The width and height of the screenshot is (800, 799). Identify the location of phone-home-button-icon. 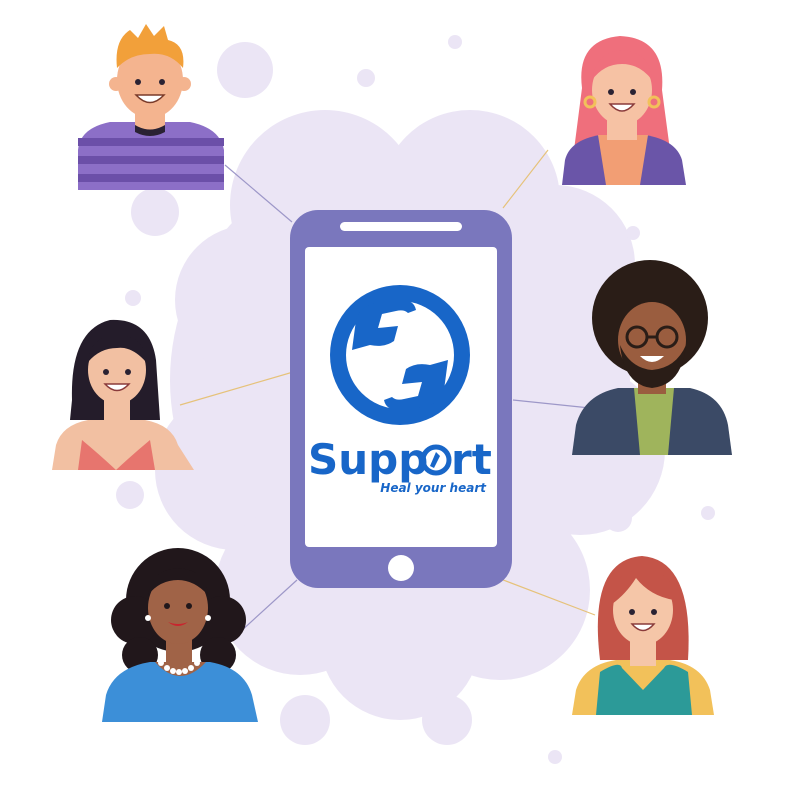
(401, 568).